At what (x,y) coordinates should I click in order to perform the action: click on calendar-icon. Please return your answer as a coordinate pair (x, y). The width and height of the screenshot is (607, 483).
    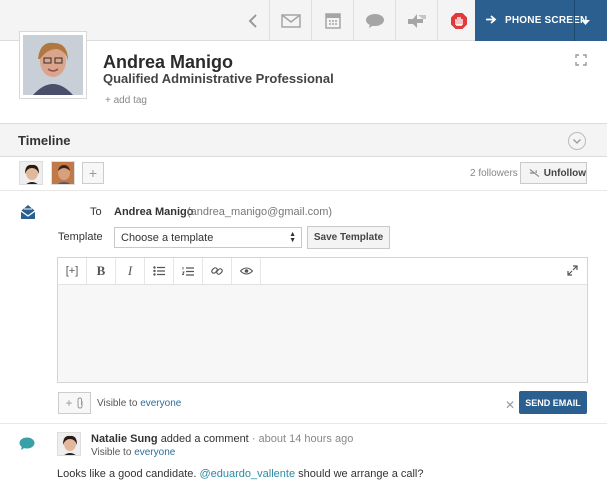
    Looking at the image, I should click on (332, 20).